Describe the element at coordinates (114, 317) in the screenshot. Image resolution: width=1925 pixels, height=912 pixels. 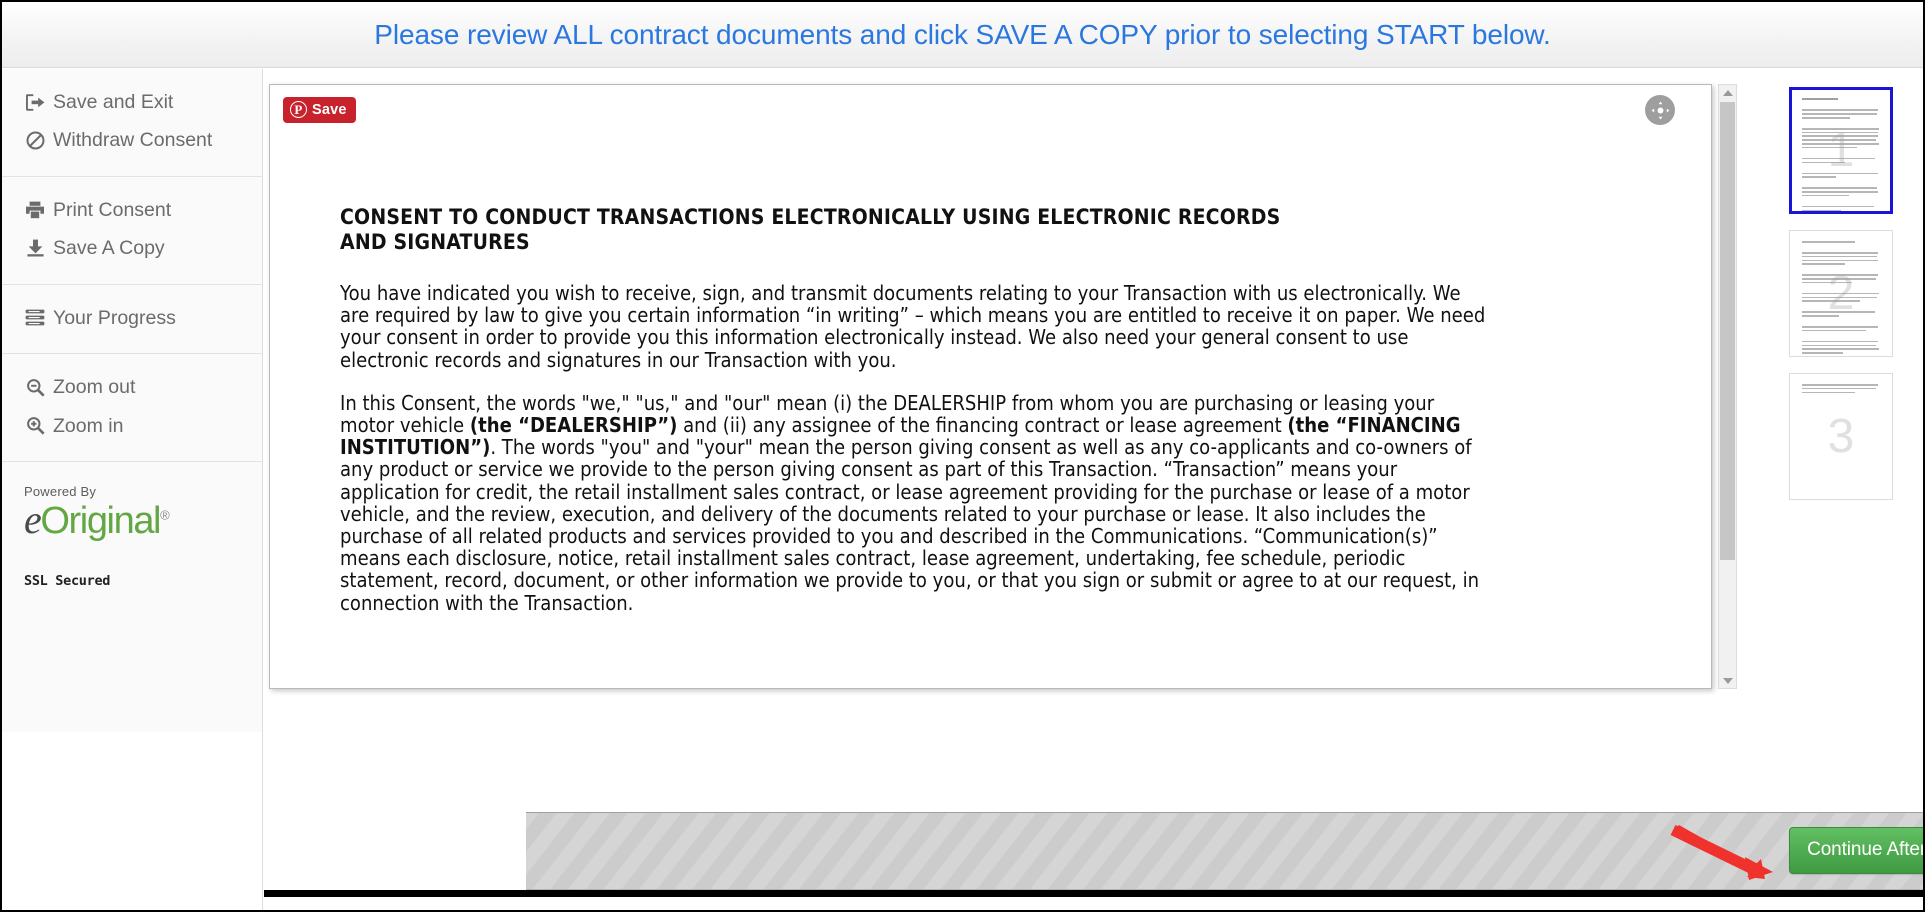
I see `sidebar-item-label: Your Progress` at that location.